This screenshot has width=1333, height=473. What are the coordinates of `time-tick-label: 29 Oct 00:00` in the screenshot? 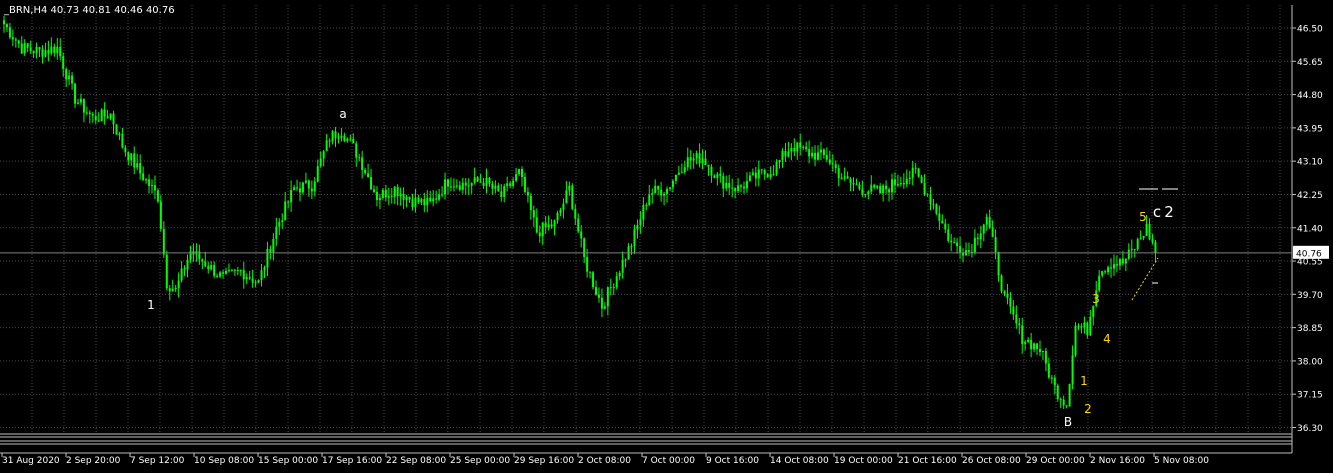 It's located at (1055, 461).